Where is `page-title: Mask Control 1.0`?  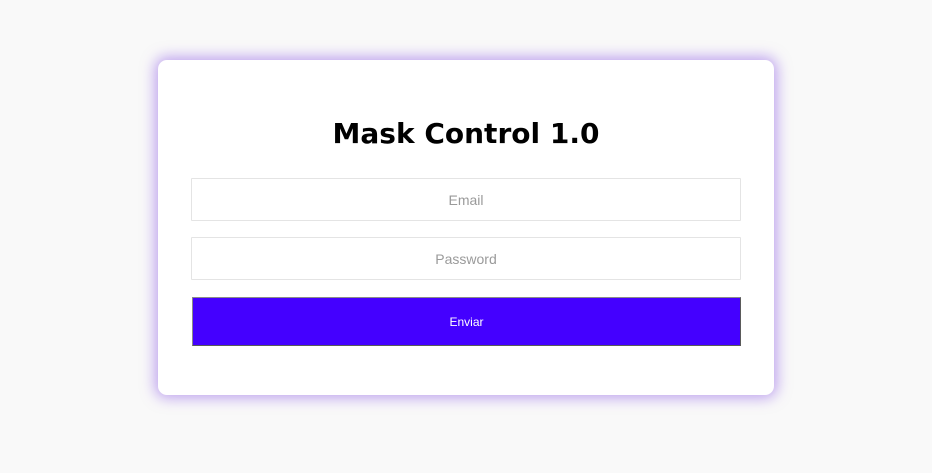
page-title: Mask Control 1.0 is located at coordinates (466, 133).